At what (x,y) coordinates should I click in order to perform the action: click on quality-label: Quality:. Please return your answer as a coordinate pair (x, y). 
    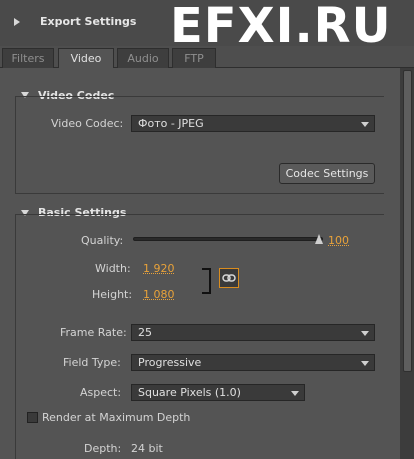
    Looking at the image, I should click on (102, 240).